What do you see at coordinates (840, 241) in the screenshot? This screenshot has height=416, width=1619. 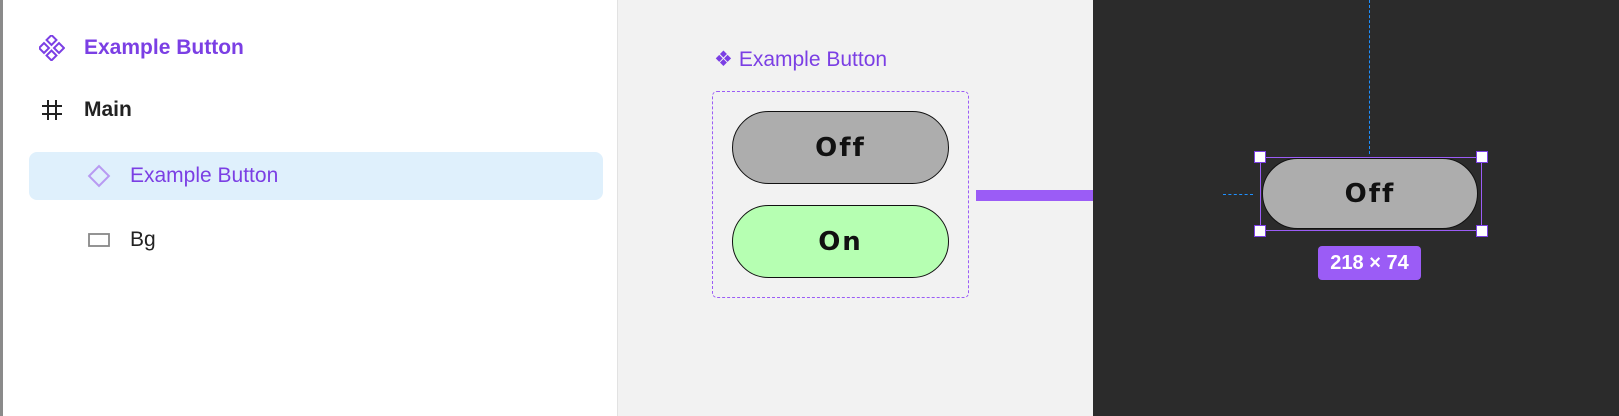 I see `variant-on-button: On` at bounding box center [840, 241].